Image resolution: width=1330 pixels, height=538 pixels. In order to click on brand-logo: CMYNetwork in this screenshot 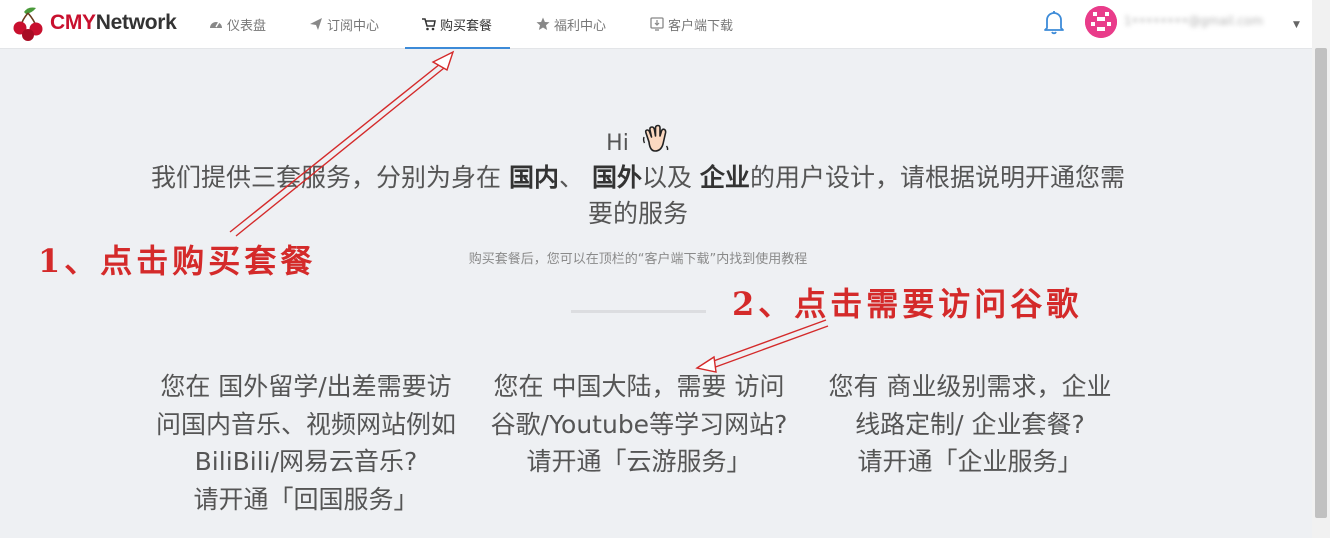, I will do `click(93, 23)`.